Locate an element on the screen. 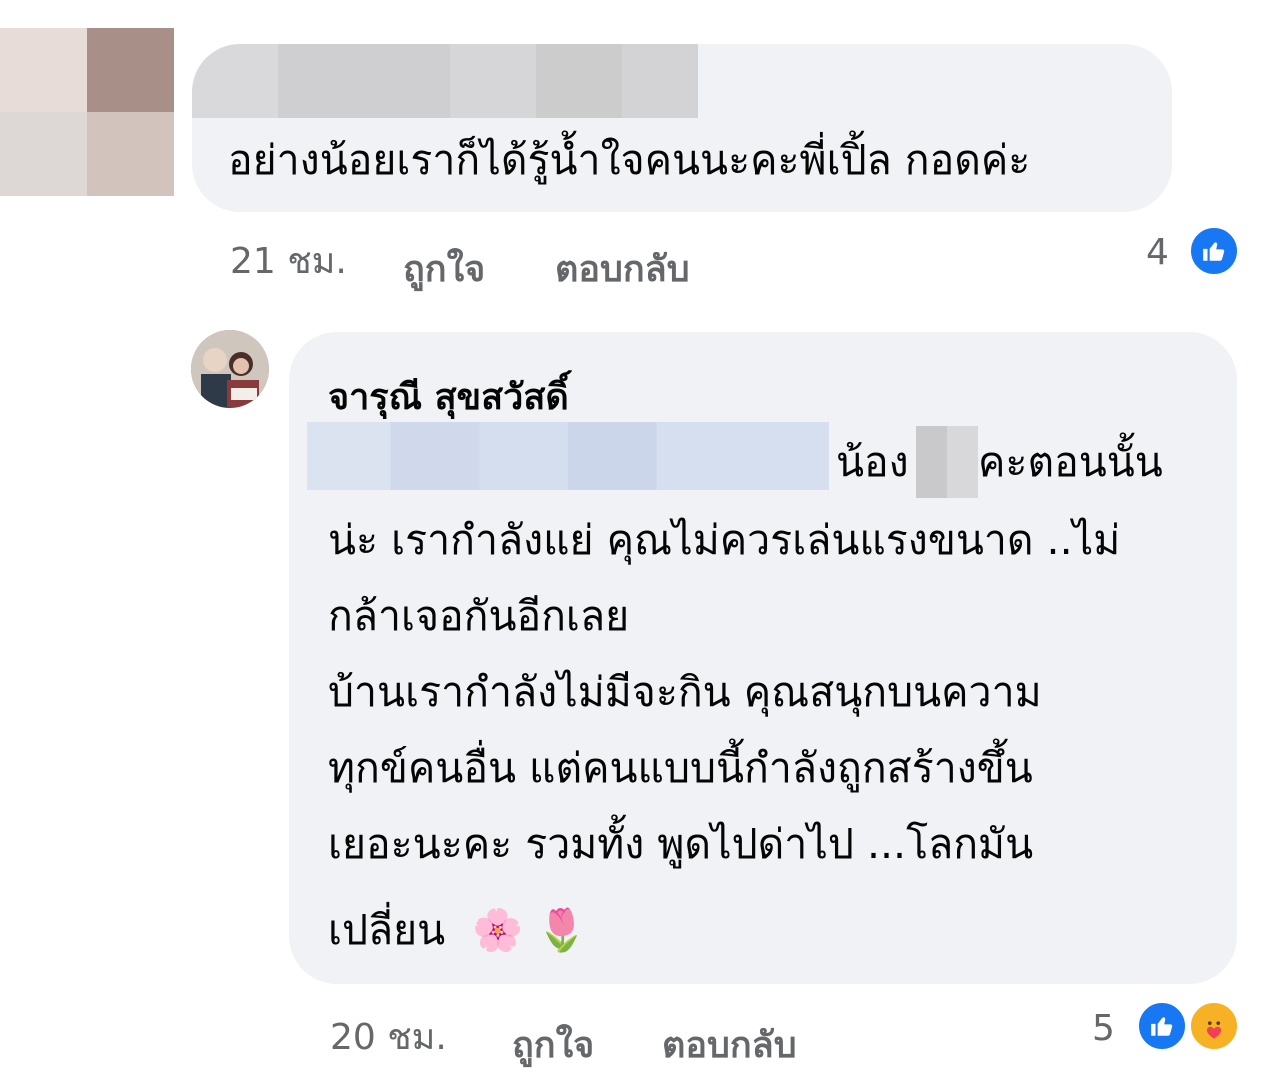 The image size is (1280, 1080). comment-line: บ้านเรากำลังไม่มีจะกิน คุณสนุกบนความ is located at coordinates (685, 692).